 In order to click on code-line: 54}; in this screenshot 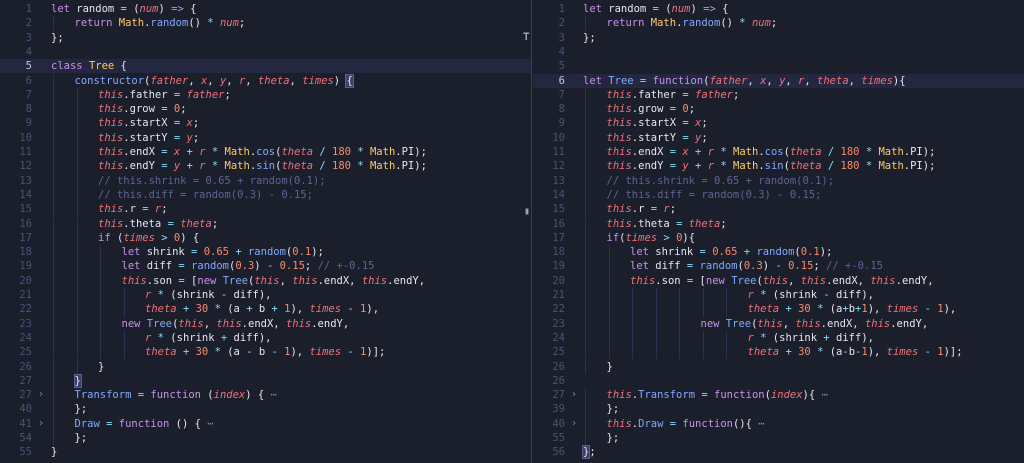, I will do `click(265, 438)`.